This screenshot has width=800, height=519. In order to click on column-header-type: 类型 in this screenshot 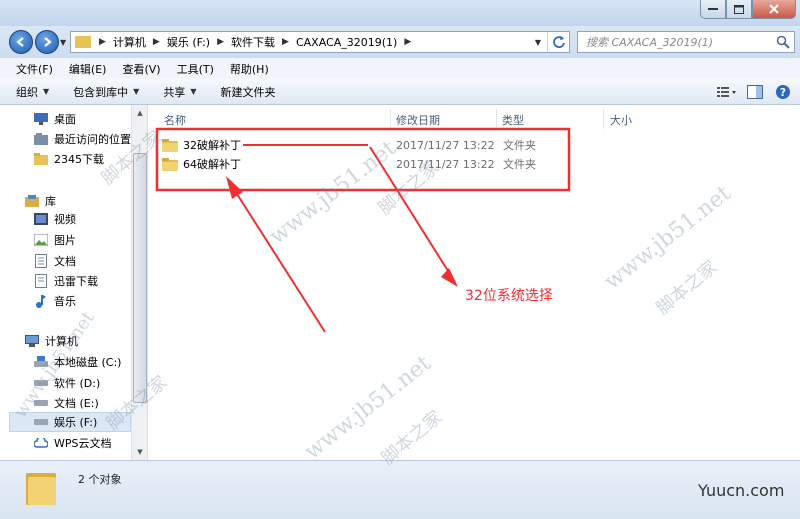, I will do `click(513, 120)`.